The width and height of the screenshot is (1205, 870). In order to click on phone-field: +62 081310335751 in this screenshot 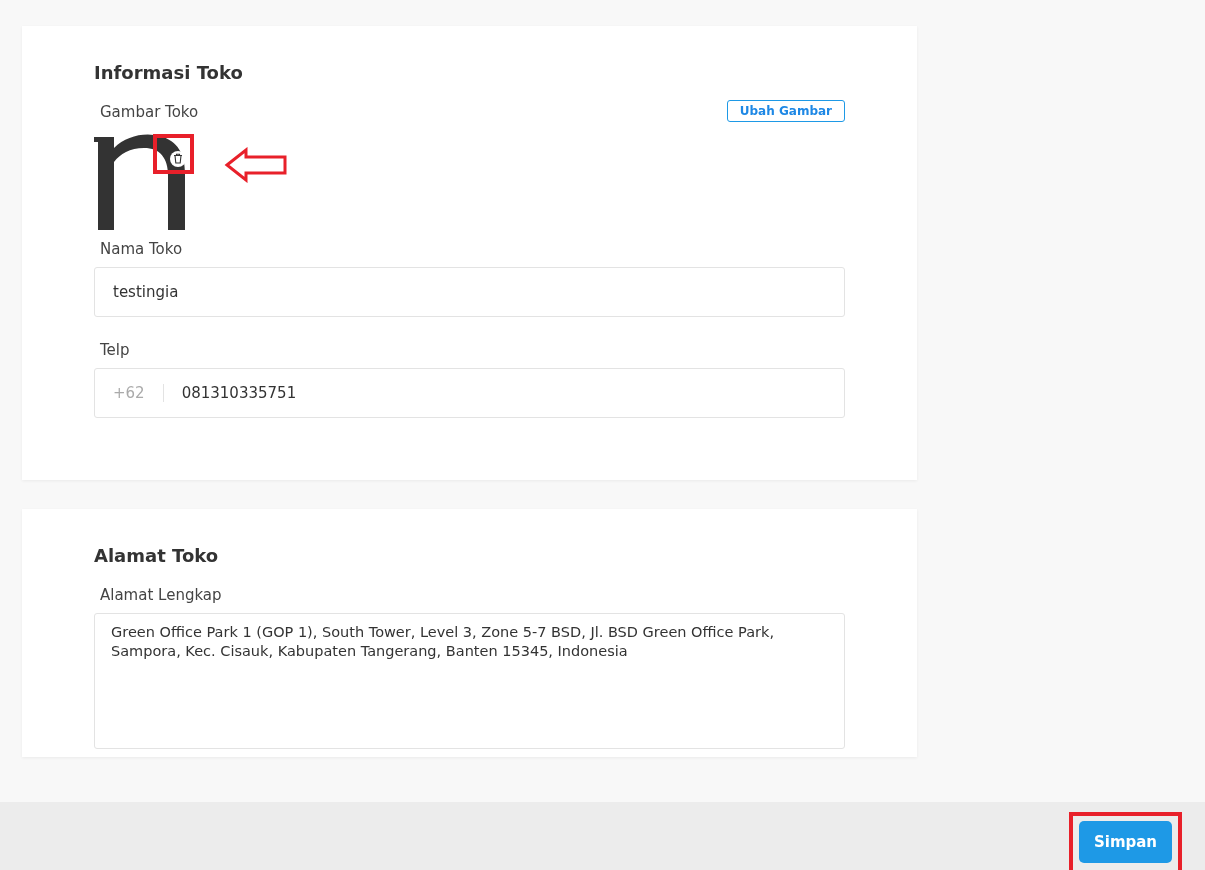, I will do `click(469, 393)`.